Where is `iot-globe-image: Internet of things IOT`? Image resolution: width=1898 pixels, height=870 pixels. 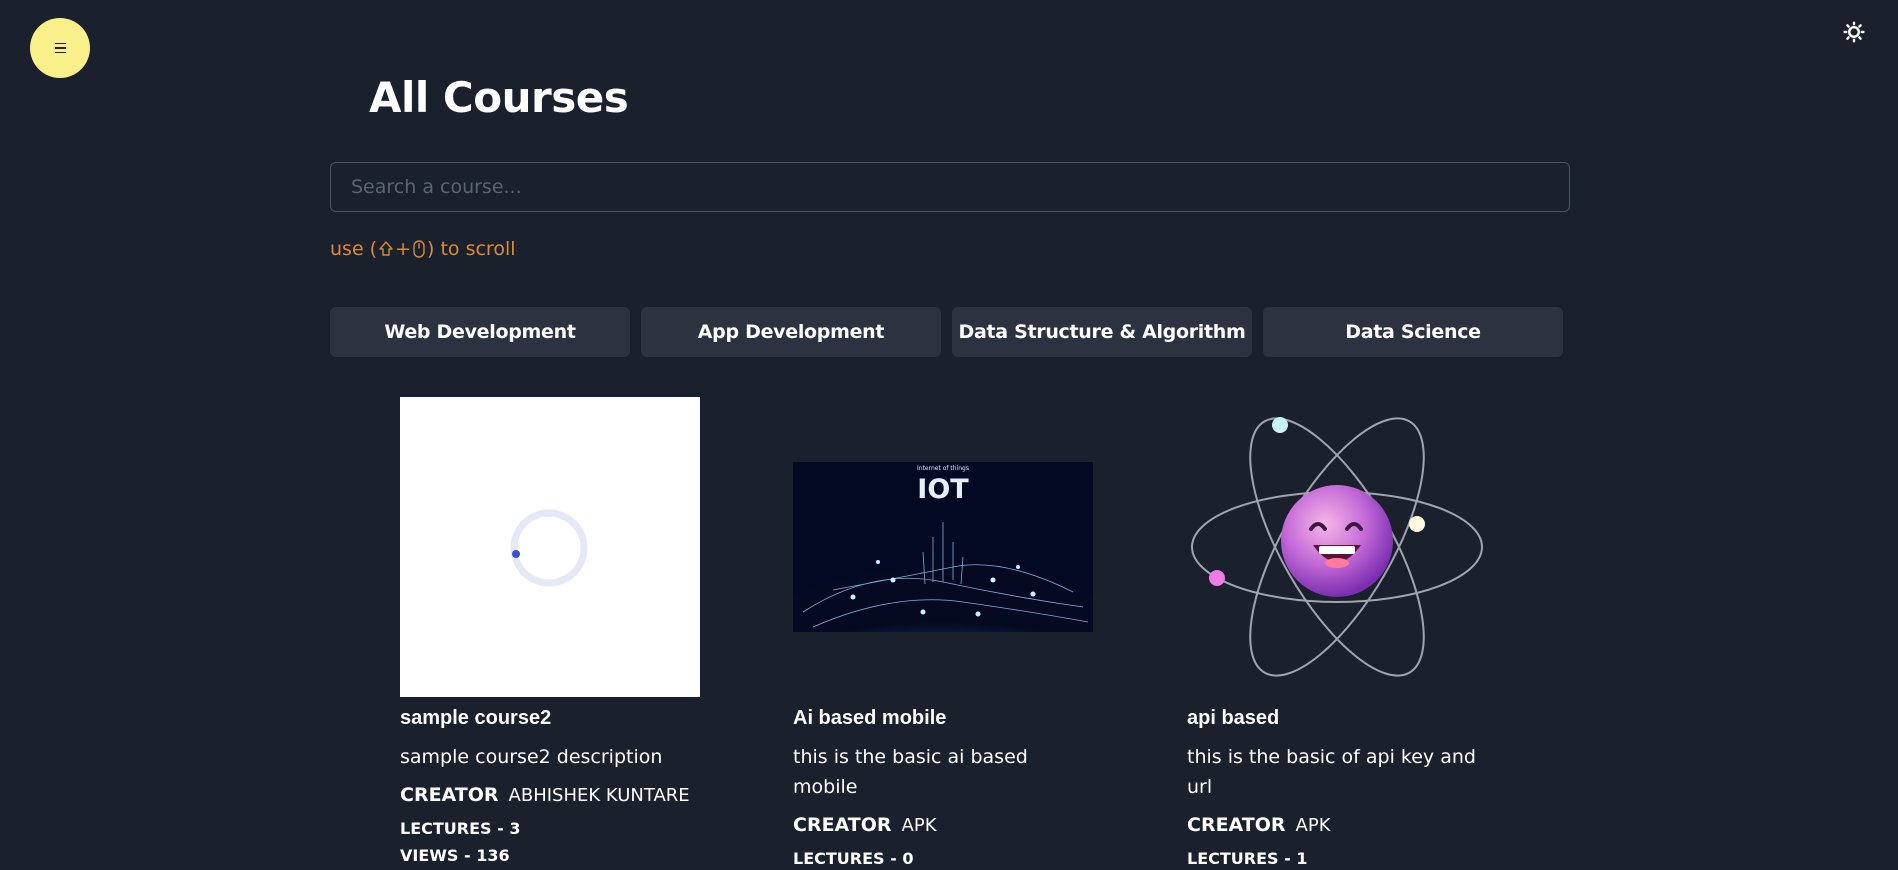
iot-globe-image: Internet of things IOT is located at coordinates (943, 547).